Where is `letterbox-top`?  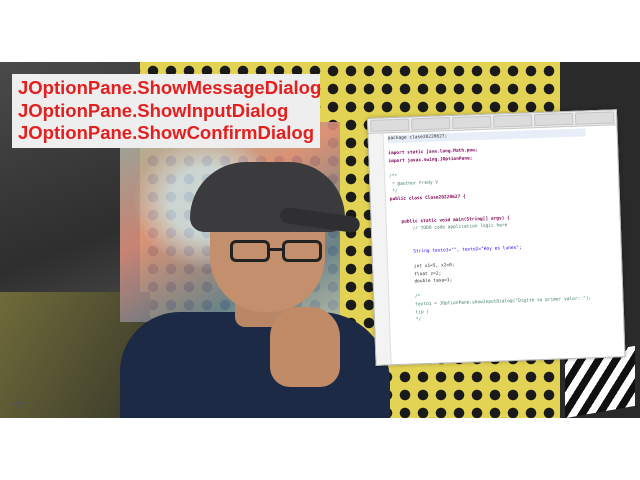
letterbox-top is located at coordinates (320, 31).